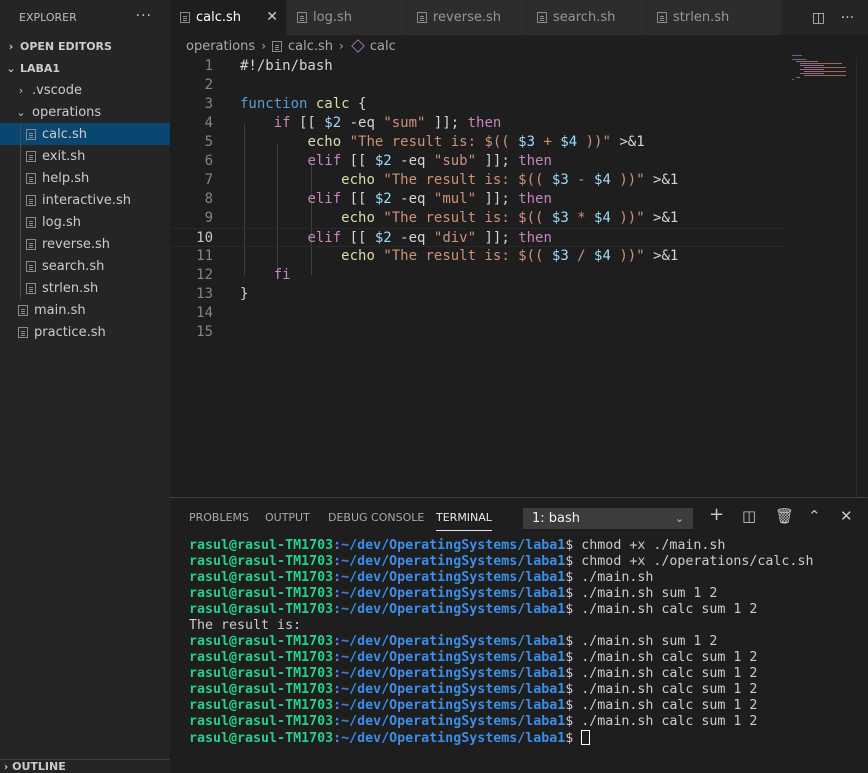  I want to click on symbol-method-icon, so click(358, 46).